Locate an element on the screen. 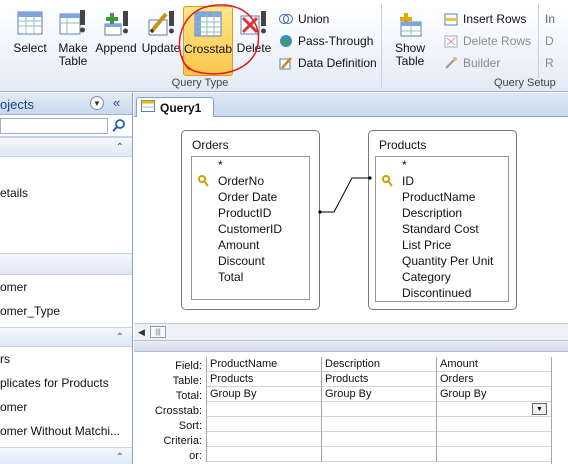 The width and height of the screenshot is (568, 464). return-button-partial: R is located at coordinates (549, 63).